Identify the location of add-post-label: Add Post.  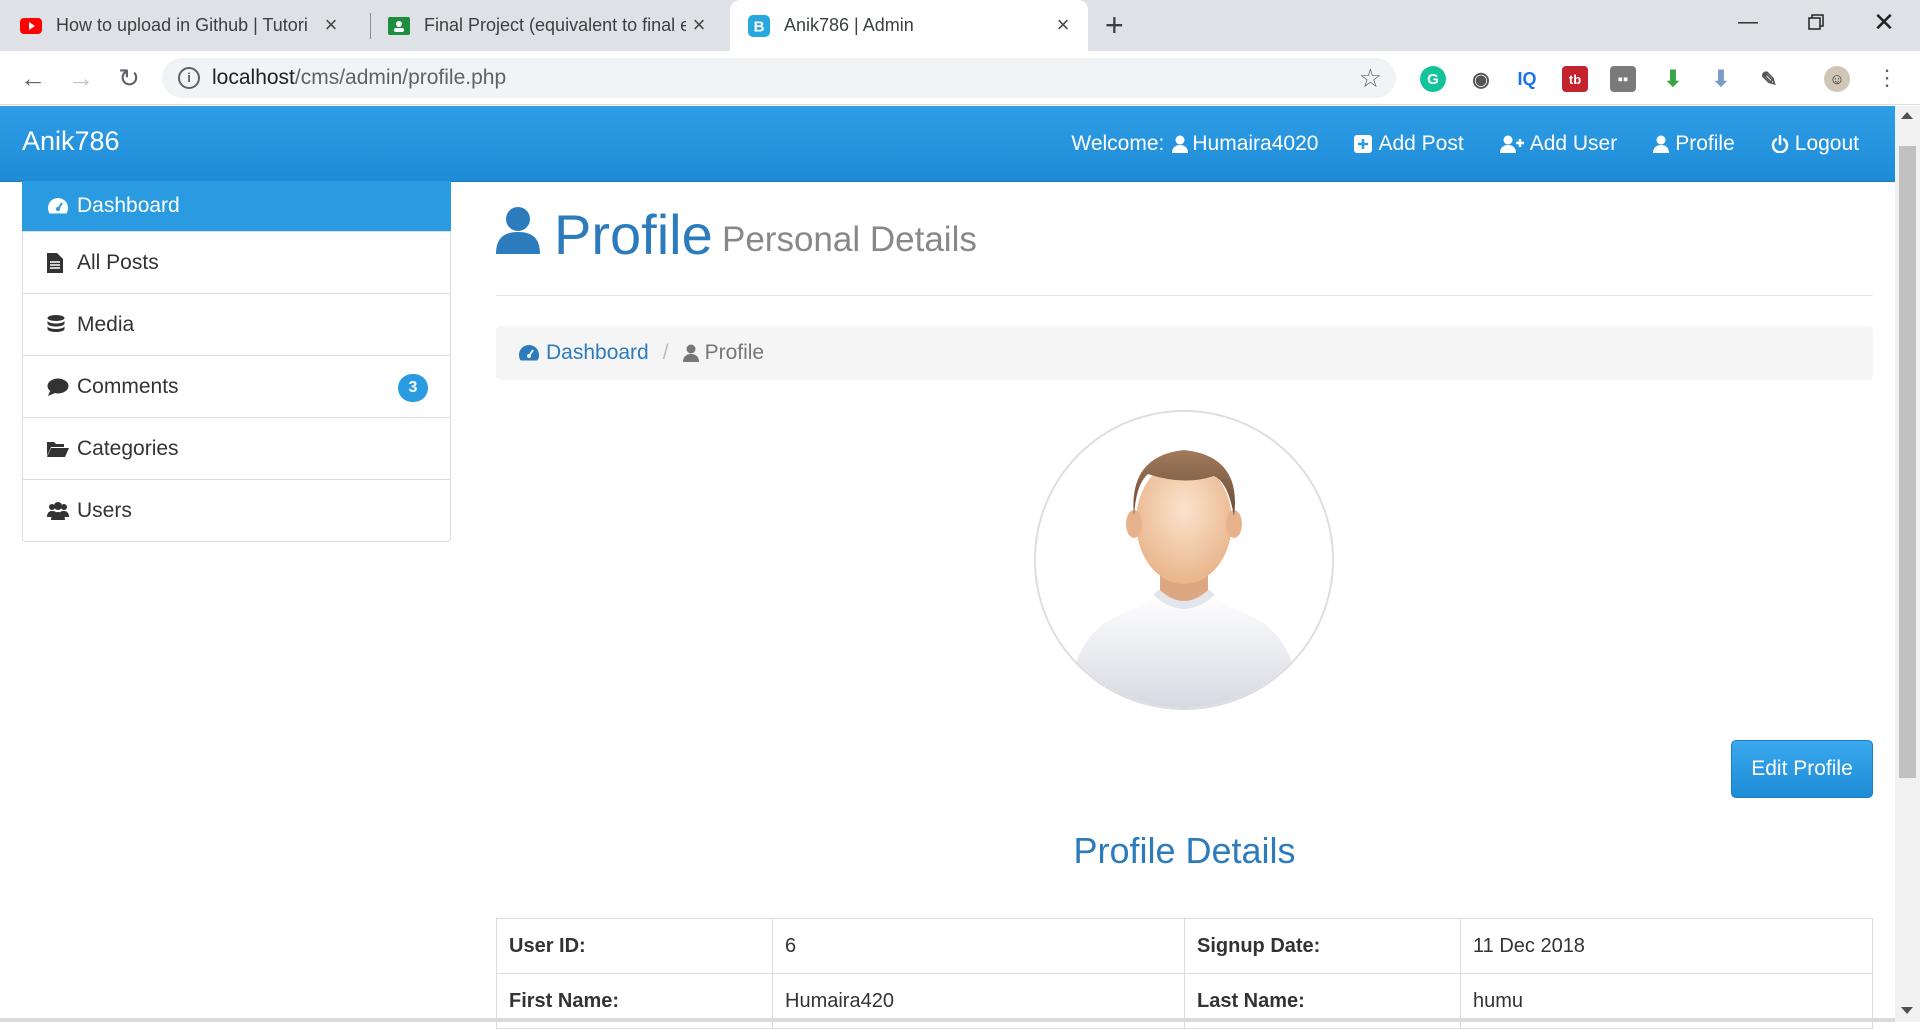
(1421, 143).